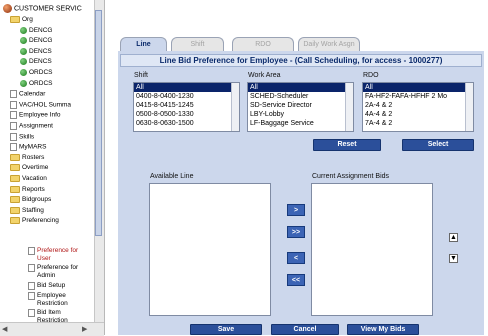  What do you see at coordinates (27, 94) in the screenshot?
I see `tree-node: Calendar` at bounding box center [27, 94].